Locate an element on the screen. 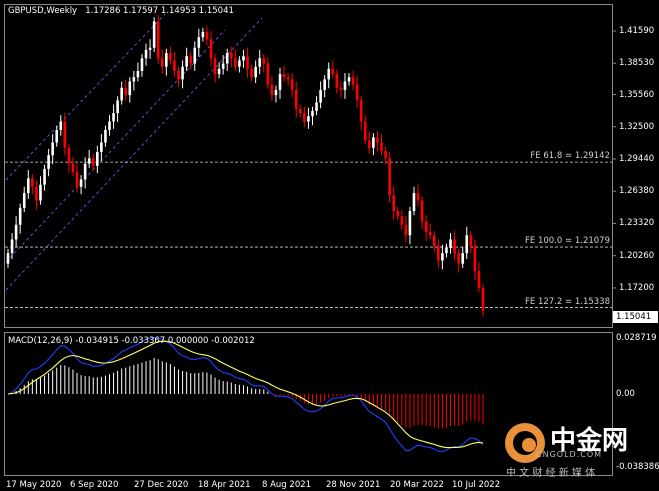  watermark-tagline: 中 文 财 经 新 媒 体 is located at coordinates (551, 473).